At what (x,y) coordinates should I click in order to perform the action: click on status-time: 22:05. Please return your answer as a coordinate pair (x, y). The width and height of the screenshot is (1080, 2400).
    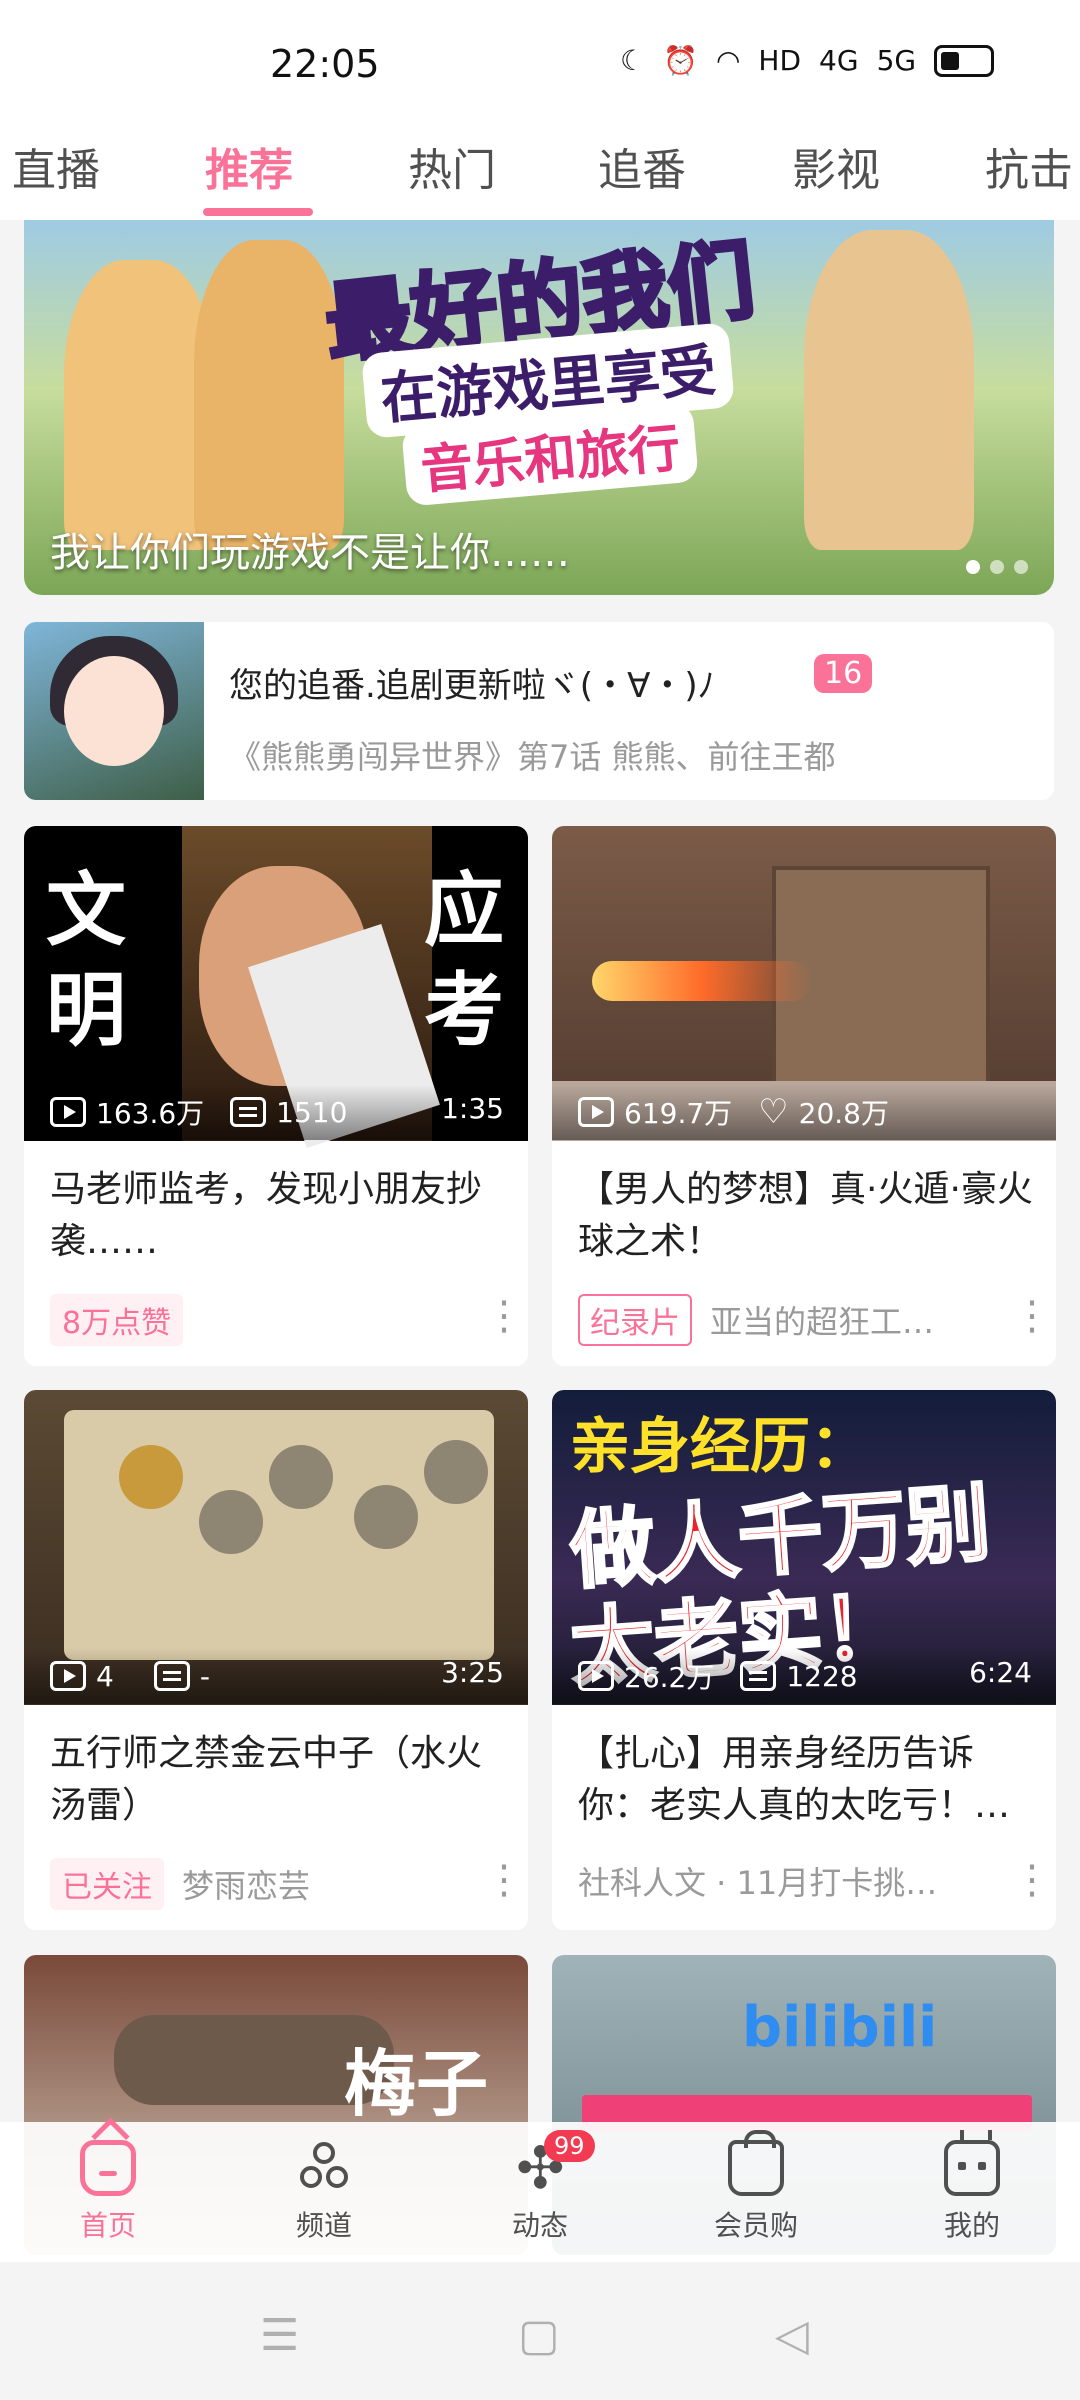
    Looking at the image, I should click on (325, 64).